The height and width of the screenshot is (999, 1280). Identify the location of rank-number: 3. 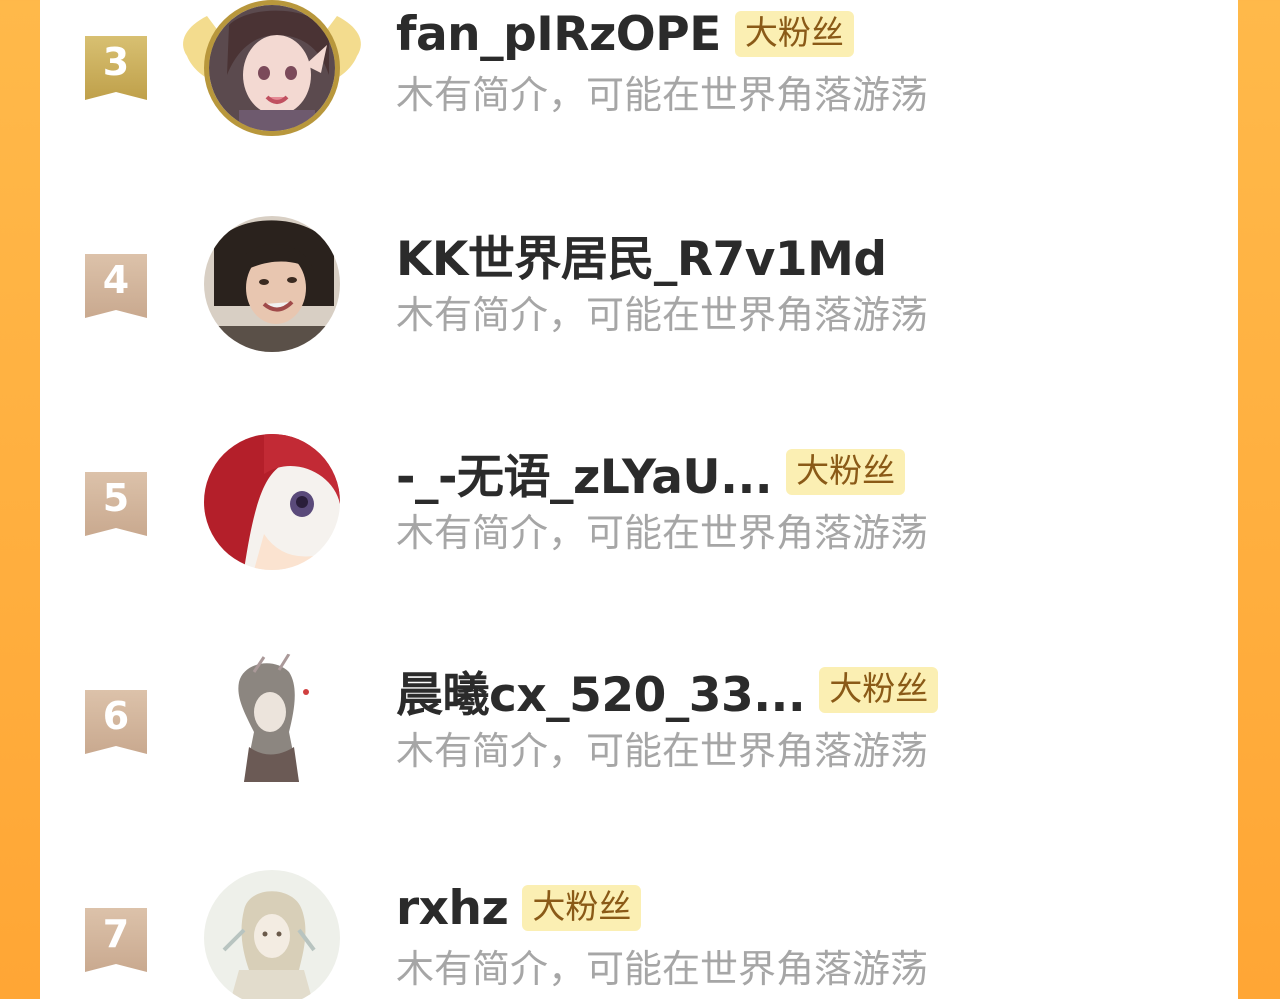
(116, 62).